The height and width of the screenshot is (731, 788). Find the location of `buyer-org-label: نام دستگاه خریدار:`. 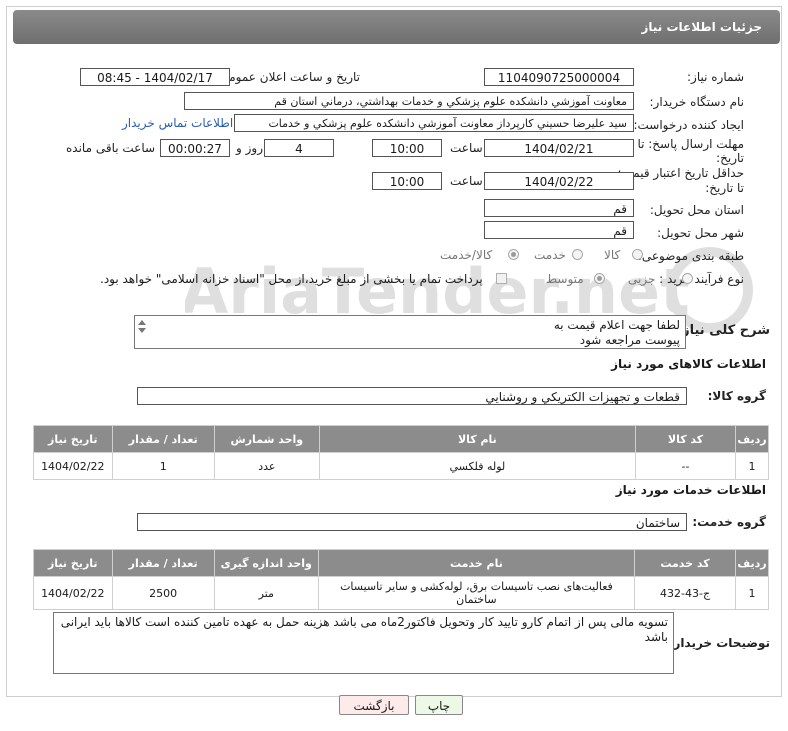

buyer-org-label: نام دستگاه خریدار: is located at coordinates (697, 102).